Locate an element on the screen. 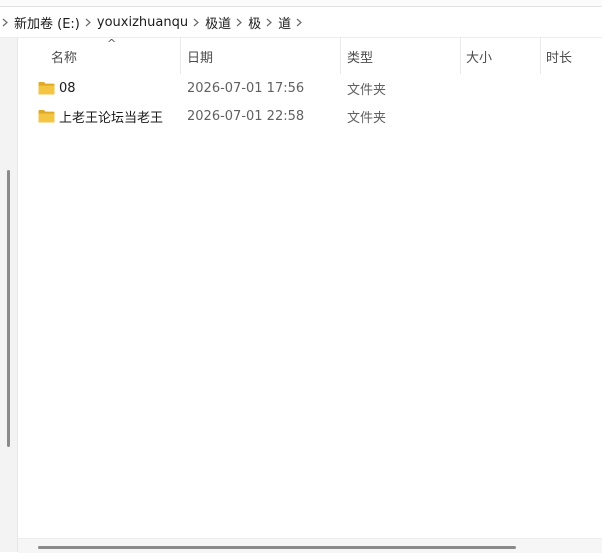 Image resolution: width=602 pixels, height=553 pixels. column-header-size: 大小 is located at coordinates (501, 56).